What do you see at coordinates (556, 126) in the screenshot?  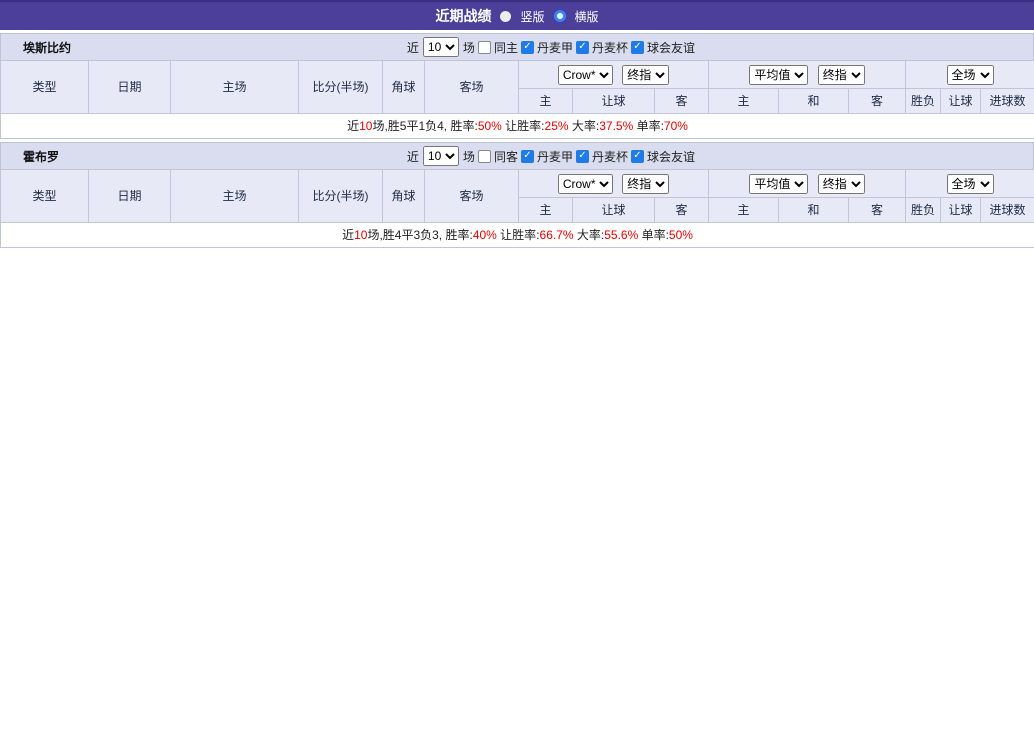 I see `summary-part: 25%` at bounding box center [556, 126].